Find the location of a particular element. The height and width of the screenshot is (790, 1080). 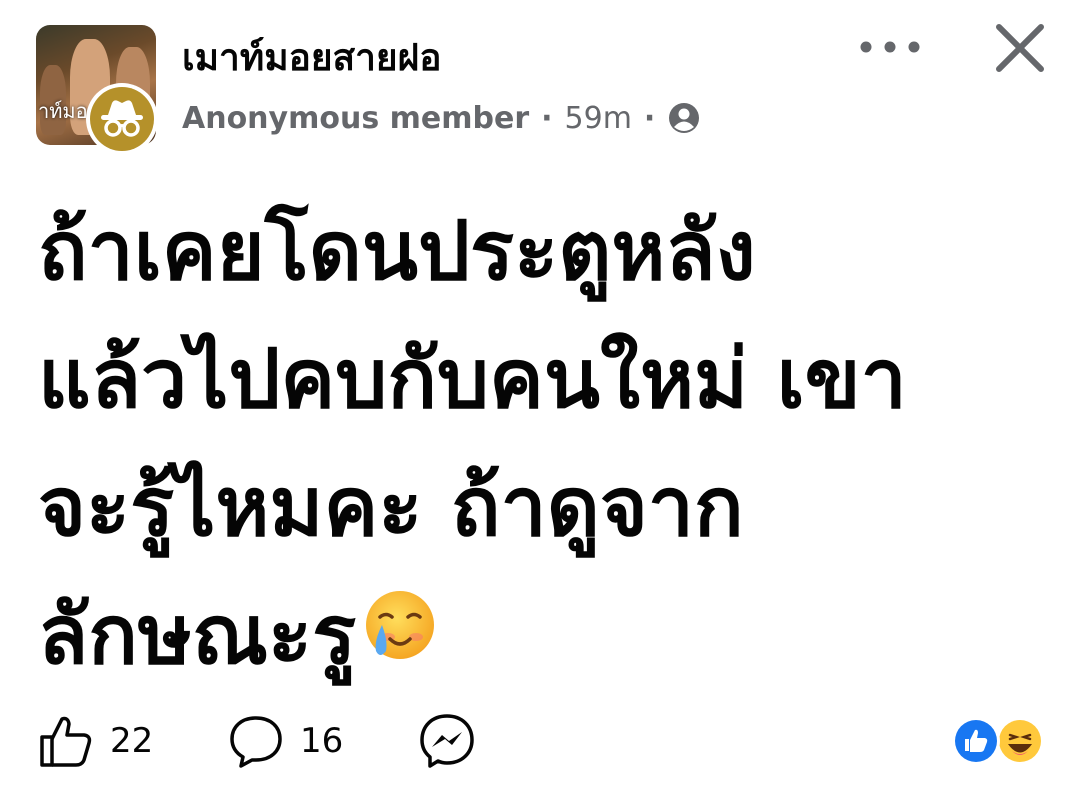

author-name: Anonymous member is located at coordinates (355, 118).